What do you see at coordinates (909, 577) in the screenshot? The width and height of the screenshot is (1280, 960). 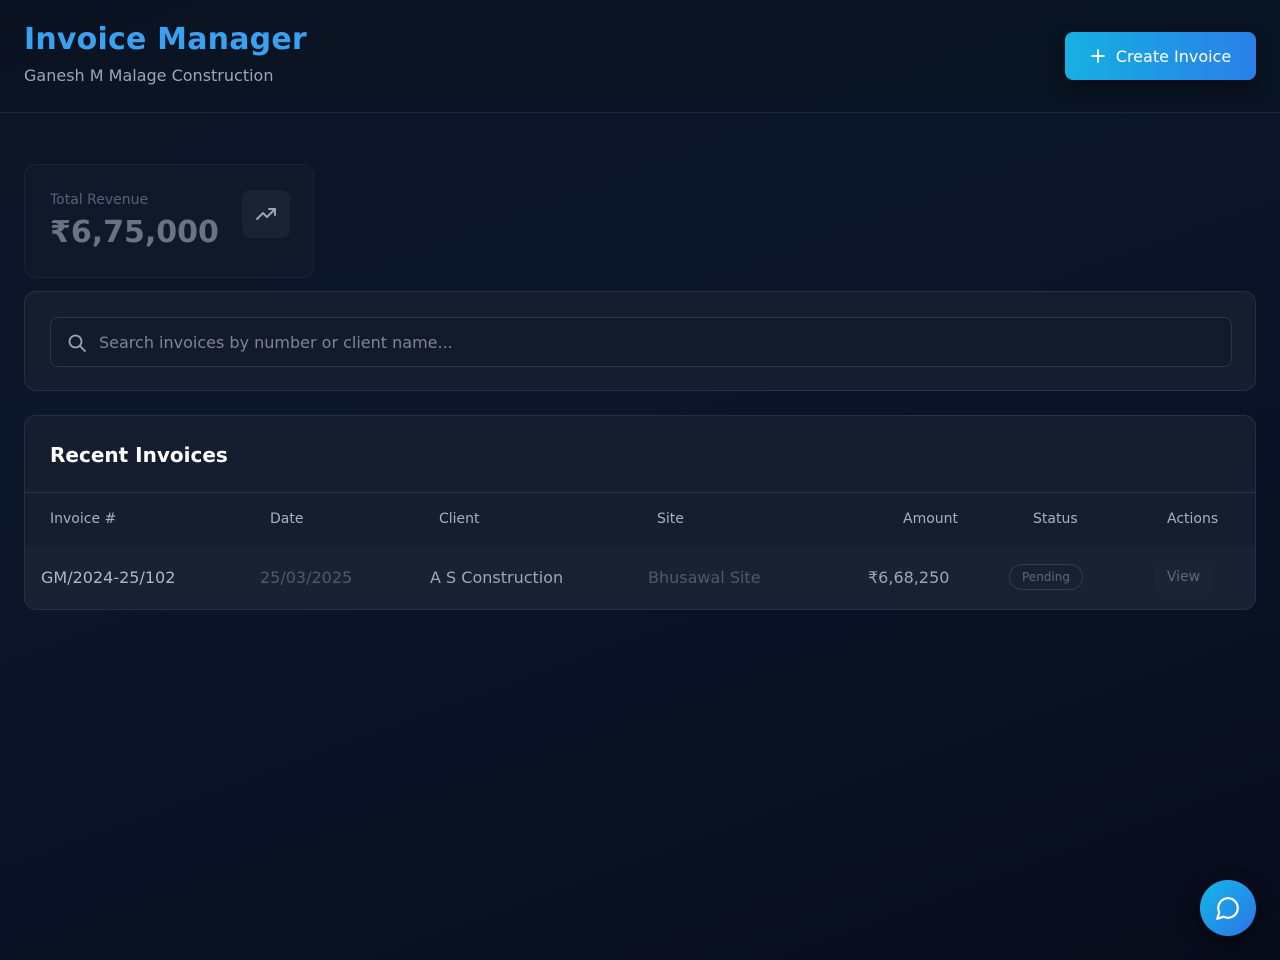 I see `invoice-amount-cell: ₹6,68,250` at bounding box center [909, 577].